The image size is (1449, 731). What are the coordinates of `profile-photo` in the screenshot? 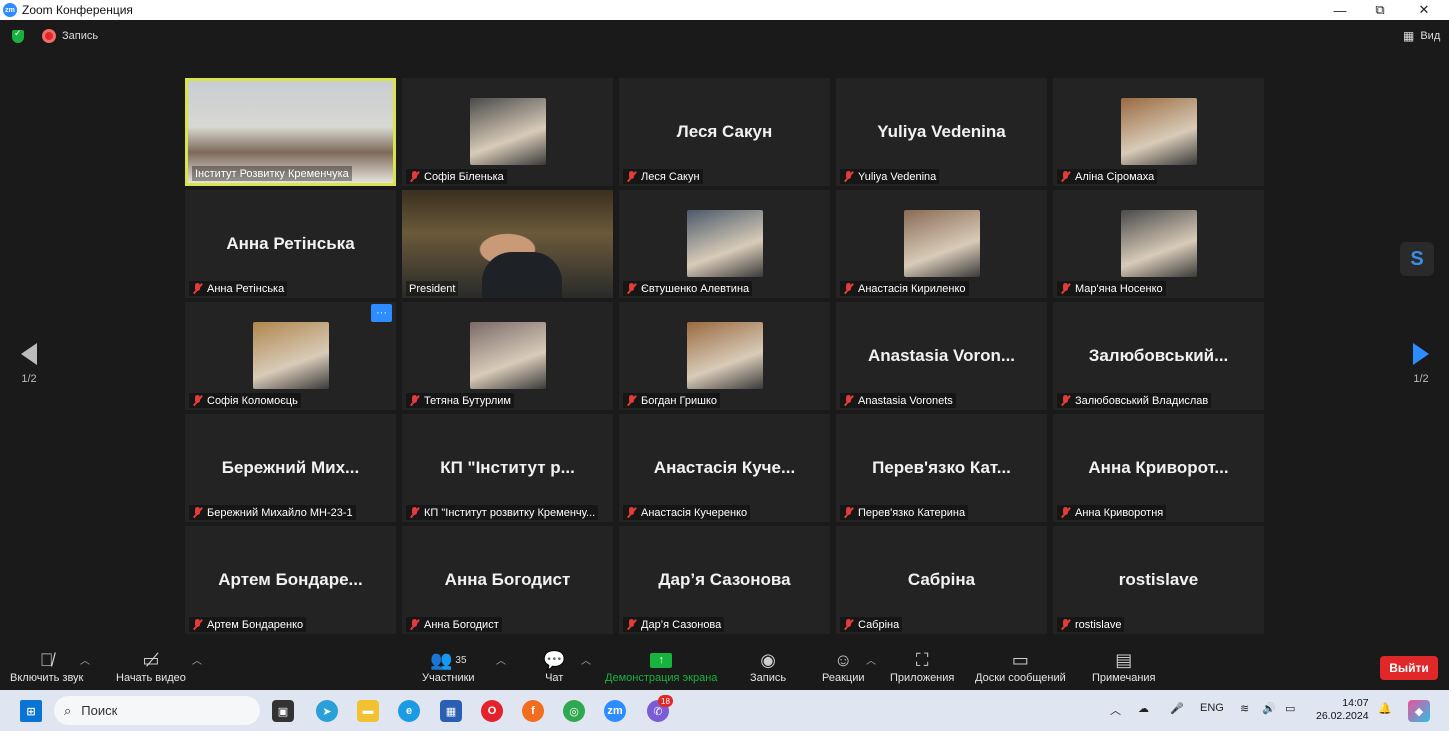 It's located at (291, 355).